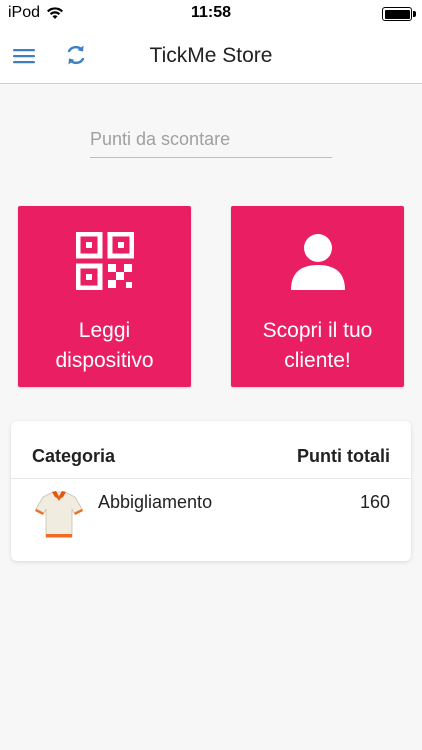 The width and height of the screenshot is (422, 750). I want to click on battery-fill, so click(397, 14).